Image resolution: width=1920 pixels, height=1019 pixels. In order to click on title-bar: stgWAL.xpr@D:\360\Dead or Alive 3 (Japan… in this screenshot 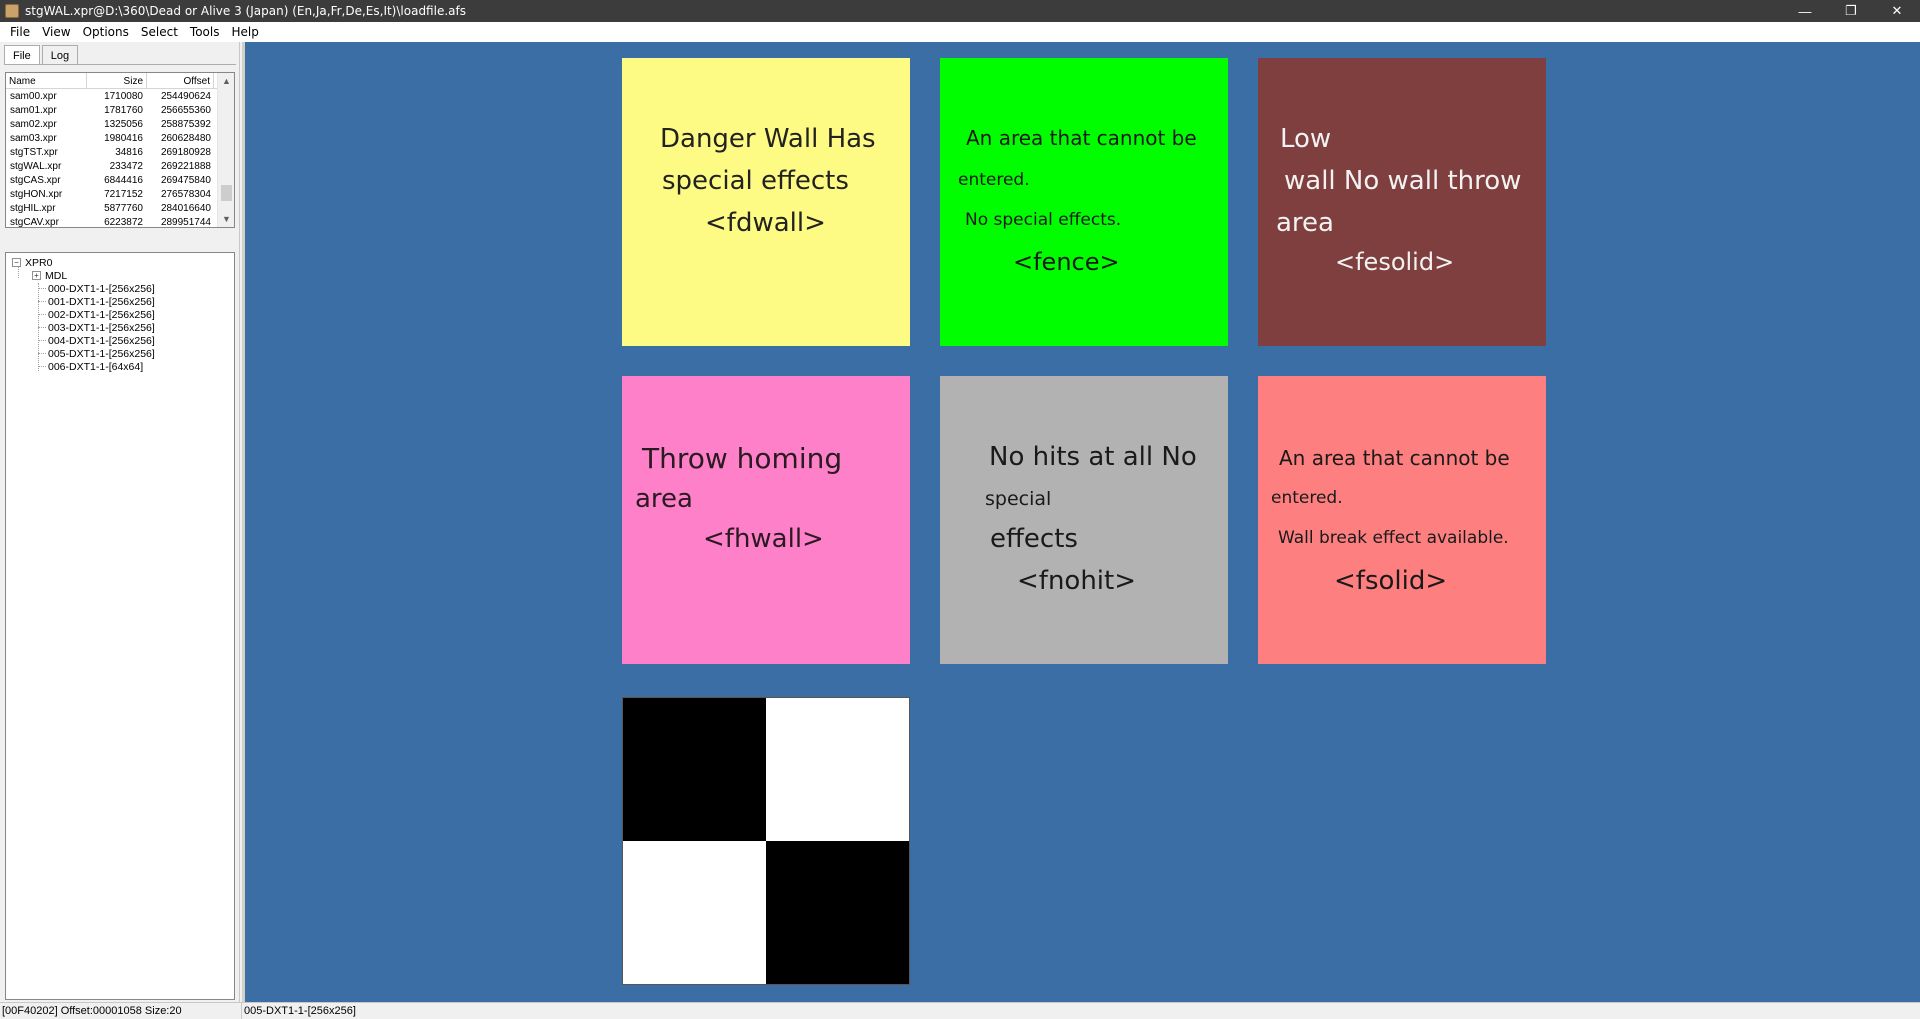, I will do `click(960, 11)`.